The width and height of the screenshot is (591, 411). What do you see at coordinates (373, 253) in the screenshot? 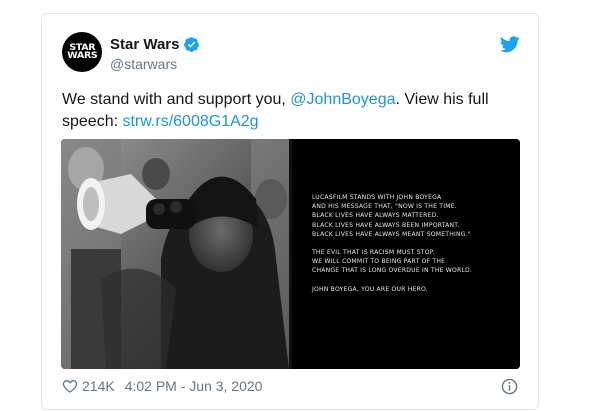
I see `statement-line: THE EVIL THAT IS RACISM MUST STOP.` at bounding box center [373, 253].